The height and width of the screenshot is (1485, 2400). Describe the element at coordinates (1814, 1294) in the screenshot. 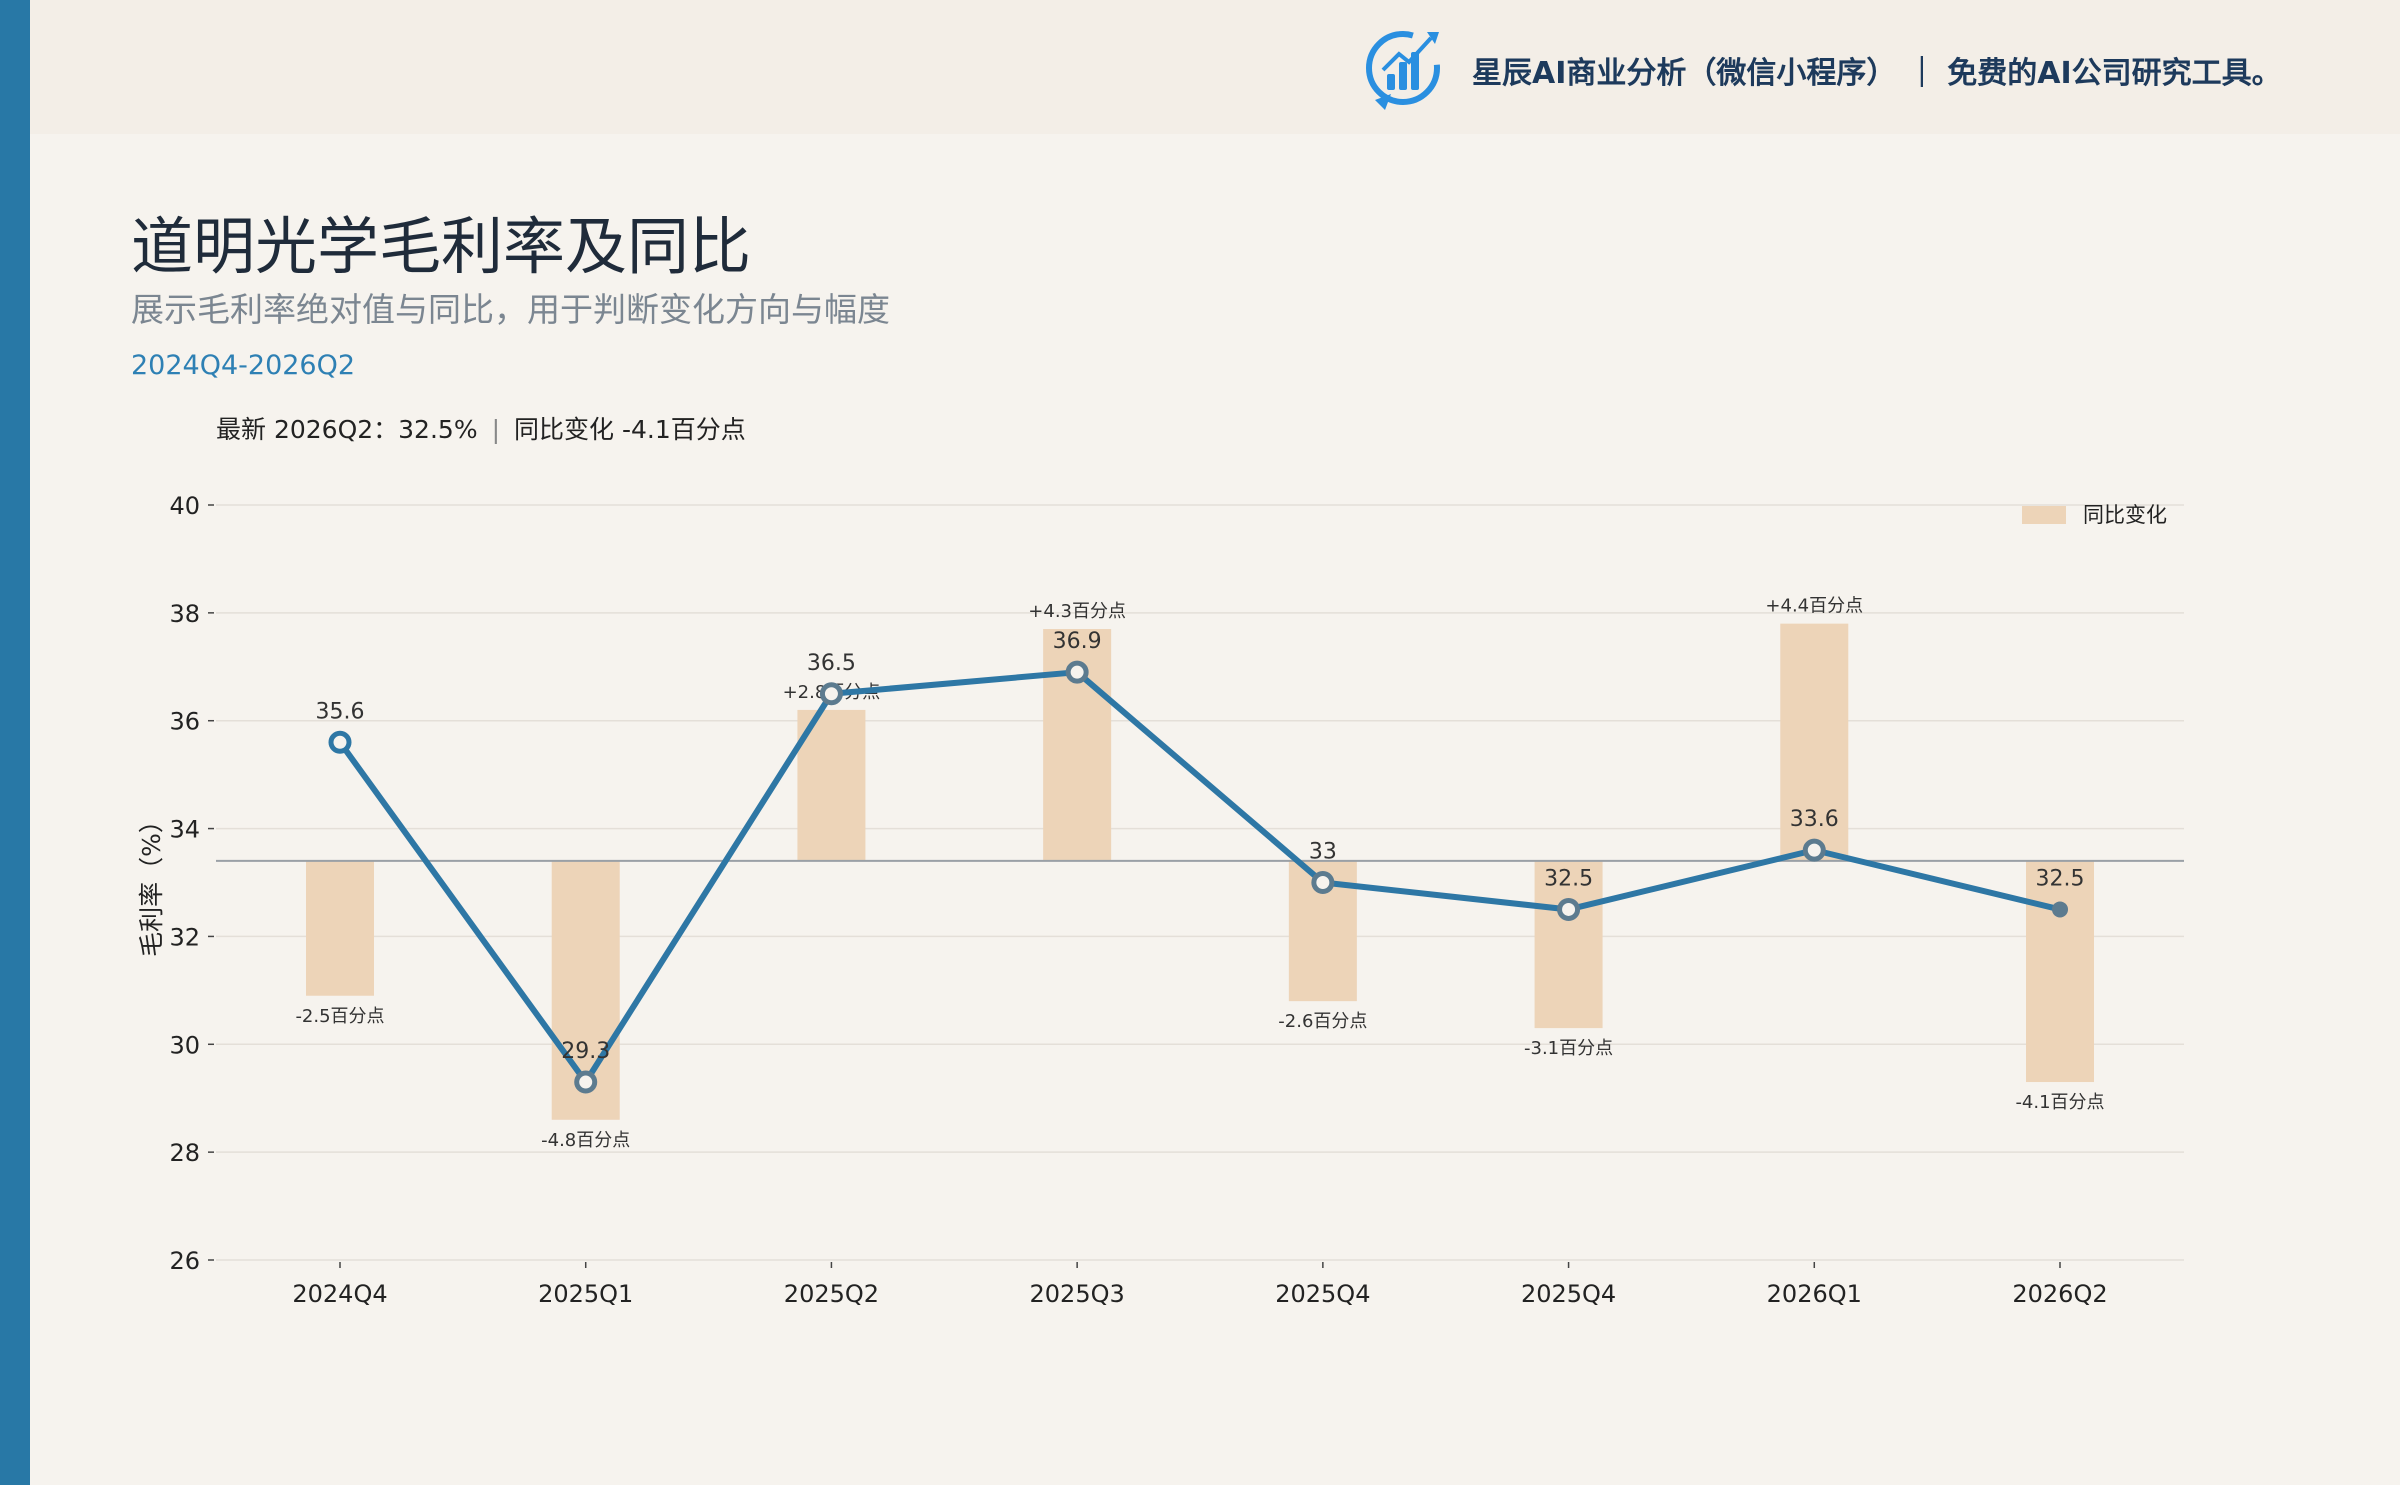

I see `x-tick-label: 2026Q1` at that location.